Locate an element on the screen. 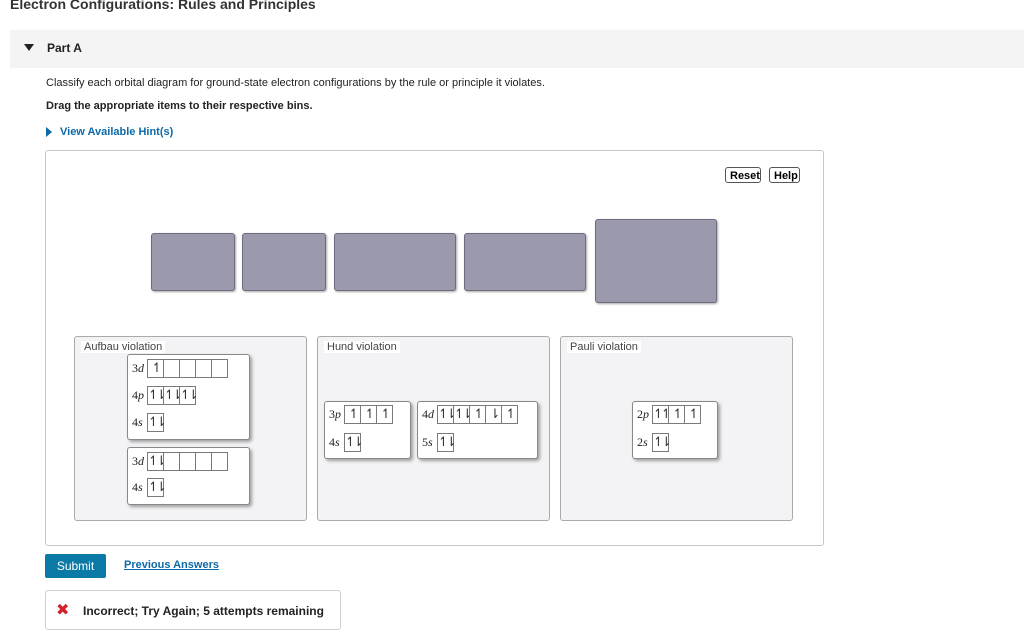 The height and width of the screenshot is (635, 1024). part-label: Part A is located at coordinates (64, 48).